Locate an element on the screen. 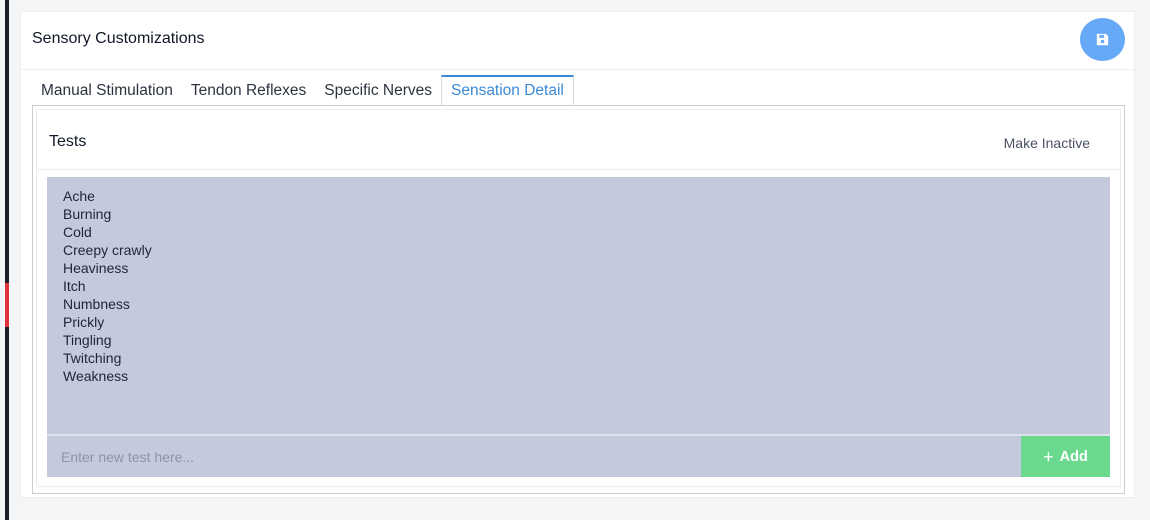 The image size is (1150, 520). left-edge-accent is located at coordinates (7, 305).